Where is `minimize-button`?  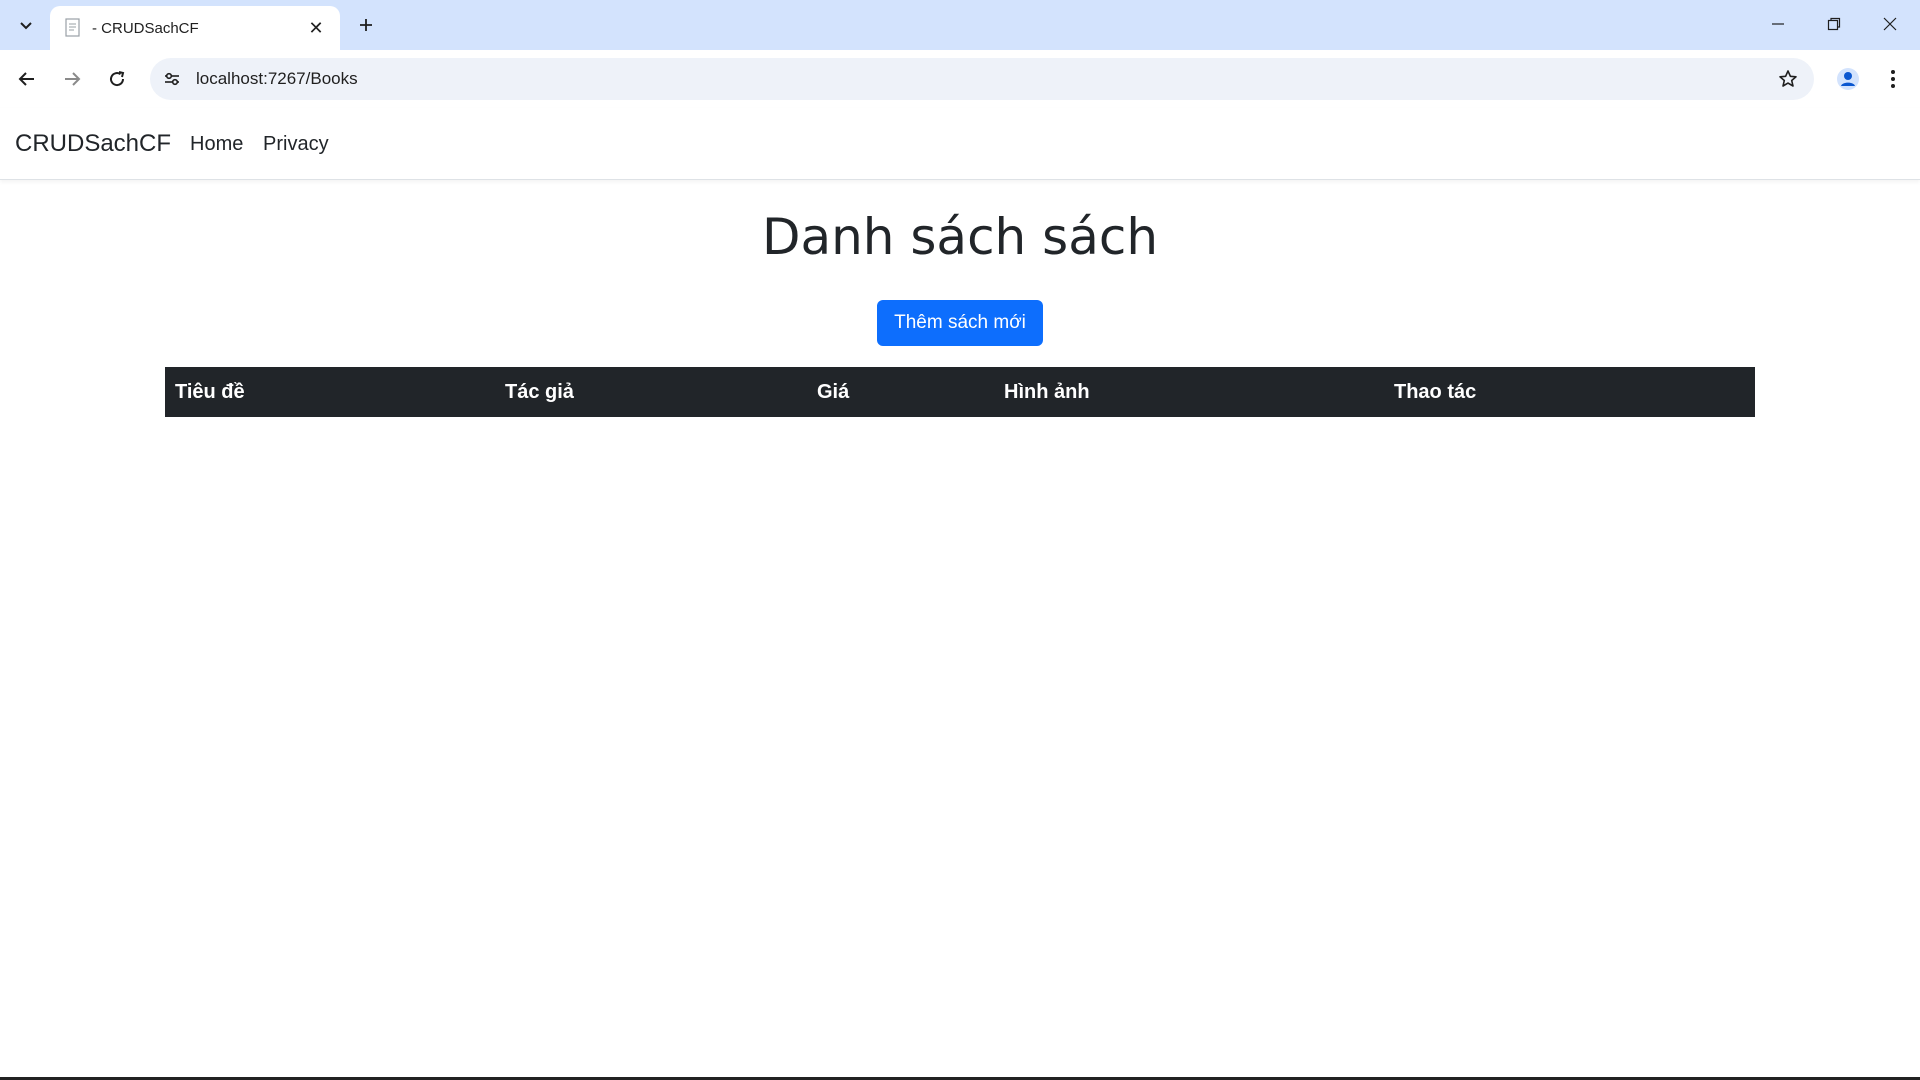
minimize-button is located at coordinates (1778, 24).